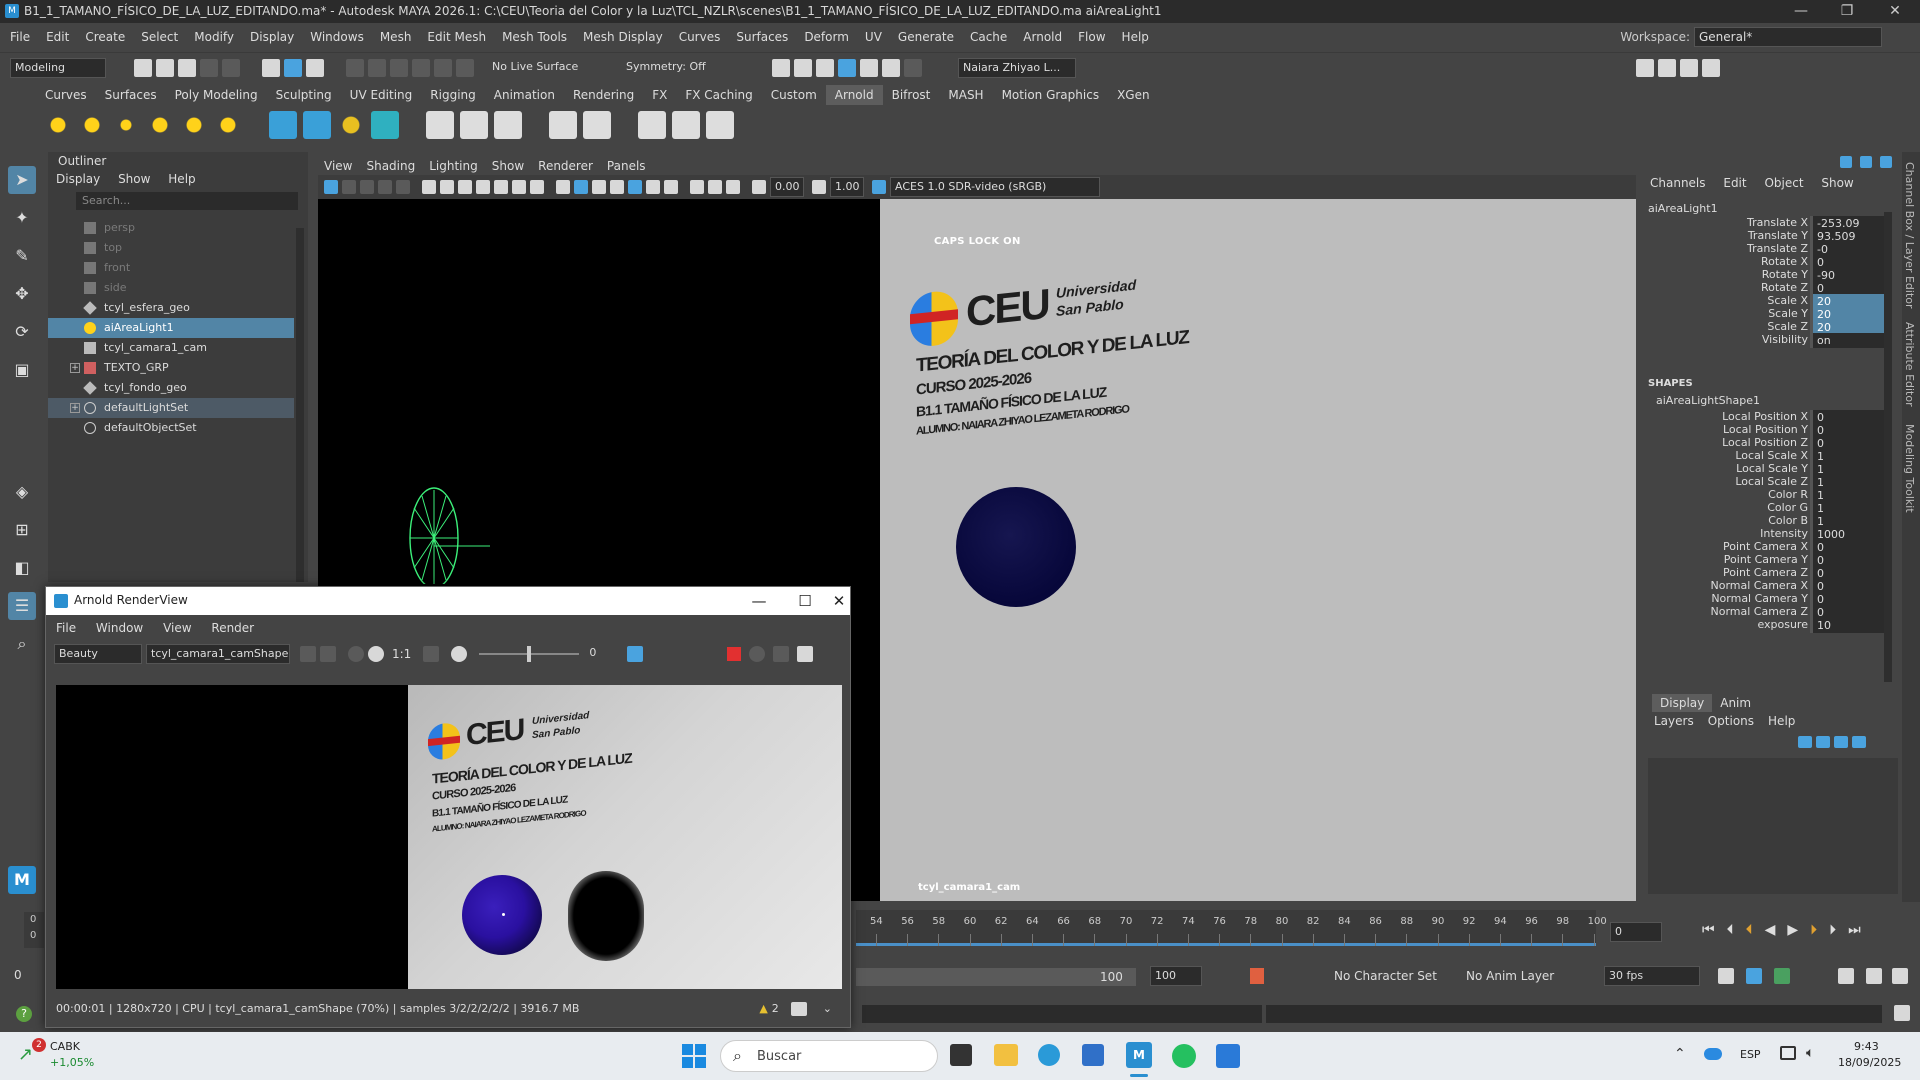  I want to click on open-scene-icon, so click(165, 67).